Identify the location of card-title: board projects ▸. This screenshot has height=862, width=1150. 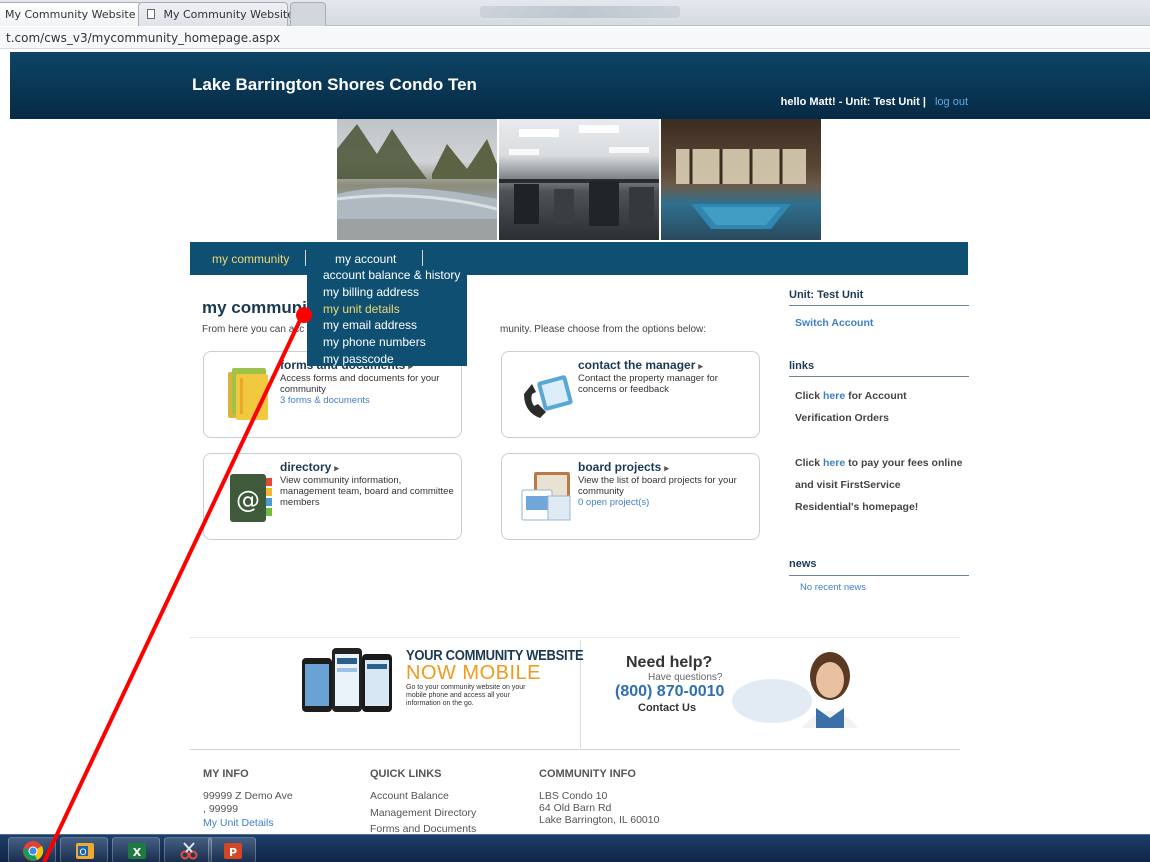
(623, 467).